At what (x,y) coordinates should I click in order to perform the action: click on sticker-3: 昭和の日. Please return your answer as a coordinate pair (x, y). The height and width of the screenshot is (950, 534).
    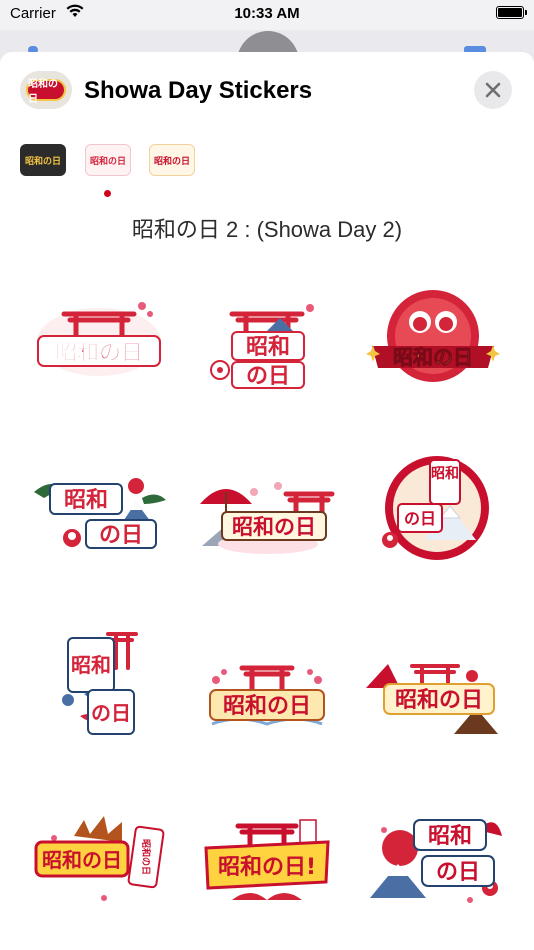
    Looking at the image, I should click on (433, 339).